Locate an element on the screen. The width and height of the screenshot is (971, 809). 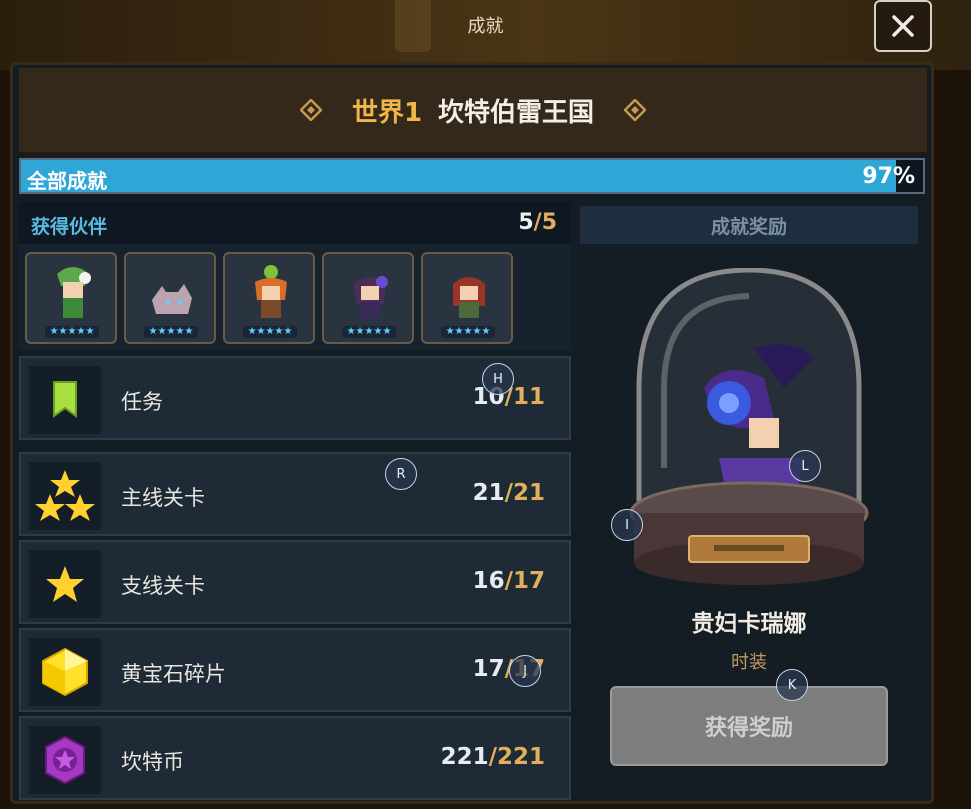
close-button is located at coordinates (903, 26).